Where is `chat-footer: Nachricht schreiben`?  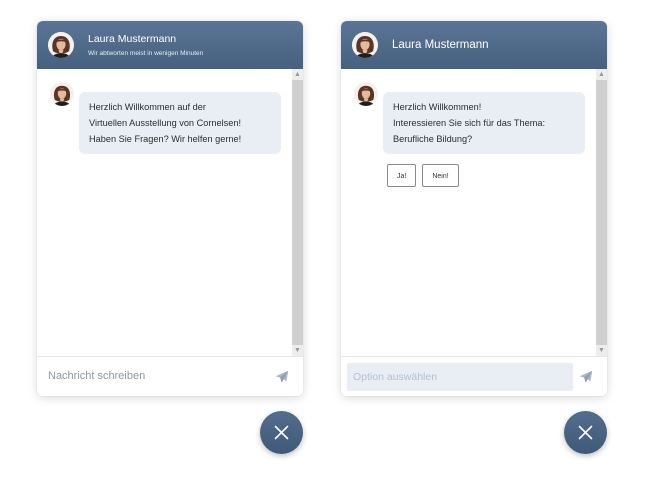 chat-footer: Nachricht schreiben is located at coordinates (170, 376).